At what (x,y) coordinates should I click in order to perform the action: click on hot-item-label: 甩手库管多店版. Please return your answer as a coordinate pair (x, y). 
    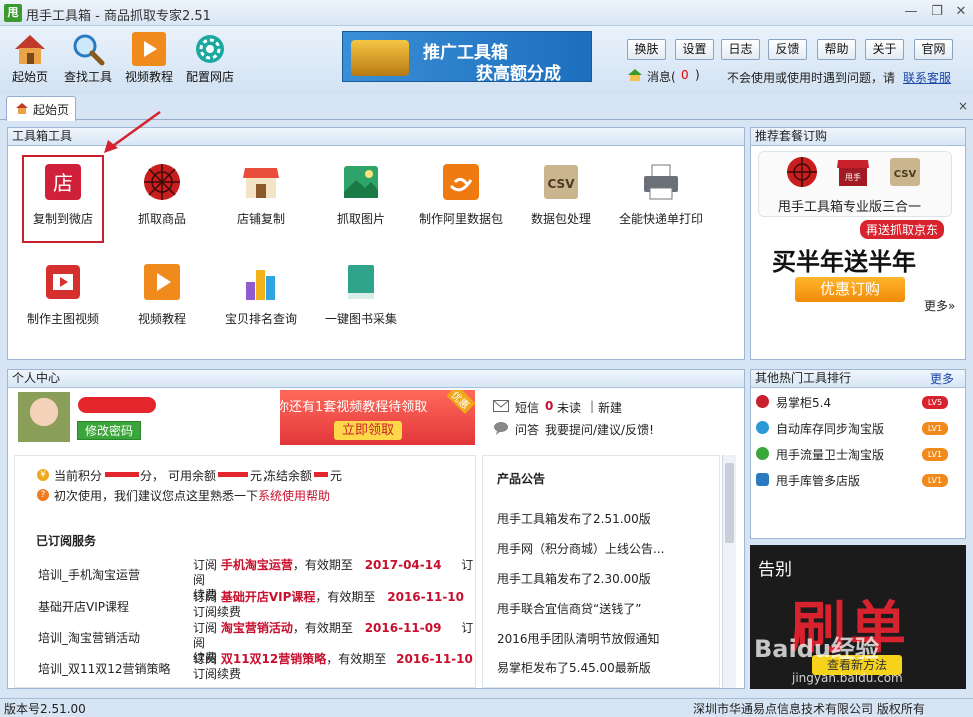
    Looking at the image, I should click on (818, 480).